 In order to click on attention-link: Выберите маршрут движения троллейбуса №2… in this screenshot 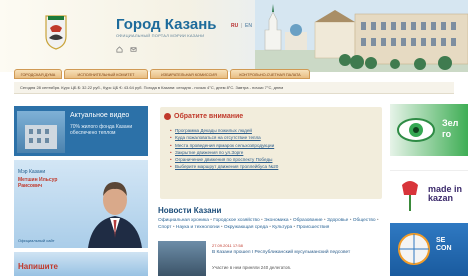, I will do `click(224, 167)`.